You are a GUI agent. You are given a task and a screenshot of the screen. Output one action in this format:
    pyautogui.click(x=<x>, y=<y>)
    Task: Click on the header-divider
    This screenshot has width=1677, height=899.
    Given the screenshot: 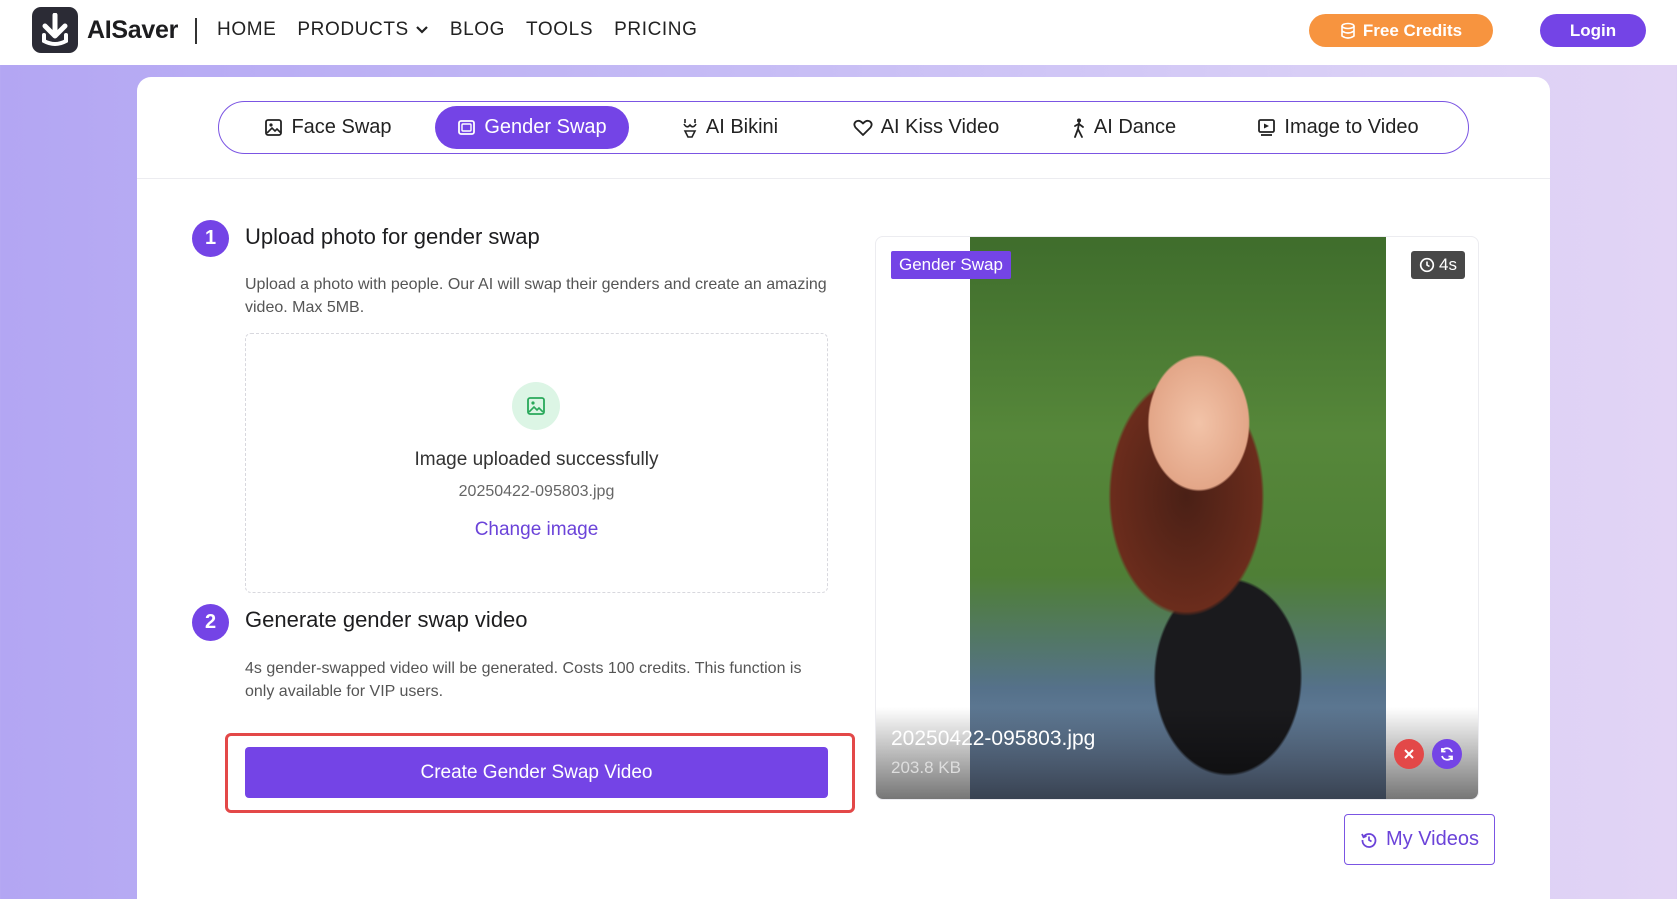 What is the action you would take?
    pyautogui.click(x=196, y=31)
    